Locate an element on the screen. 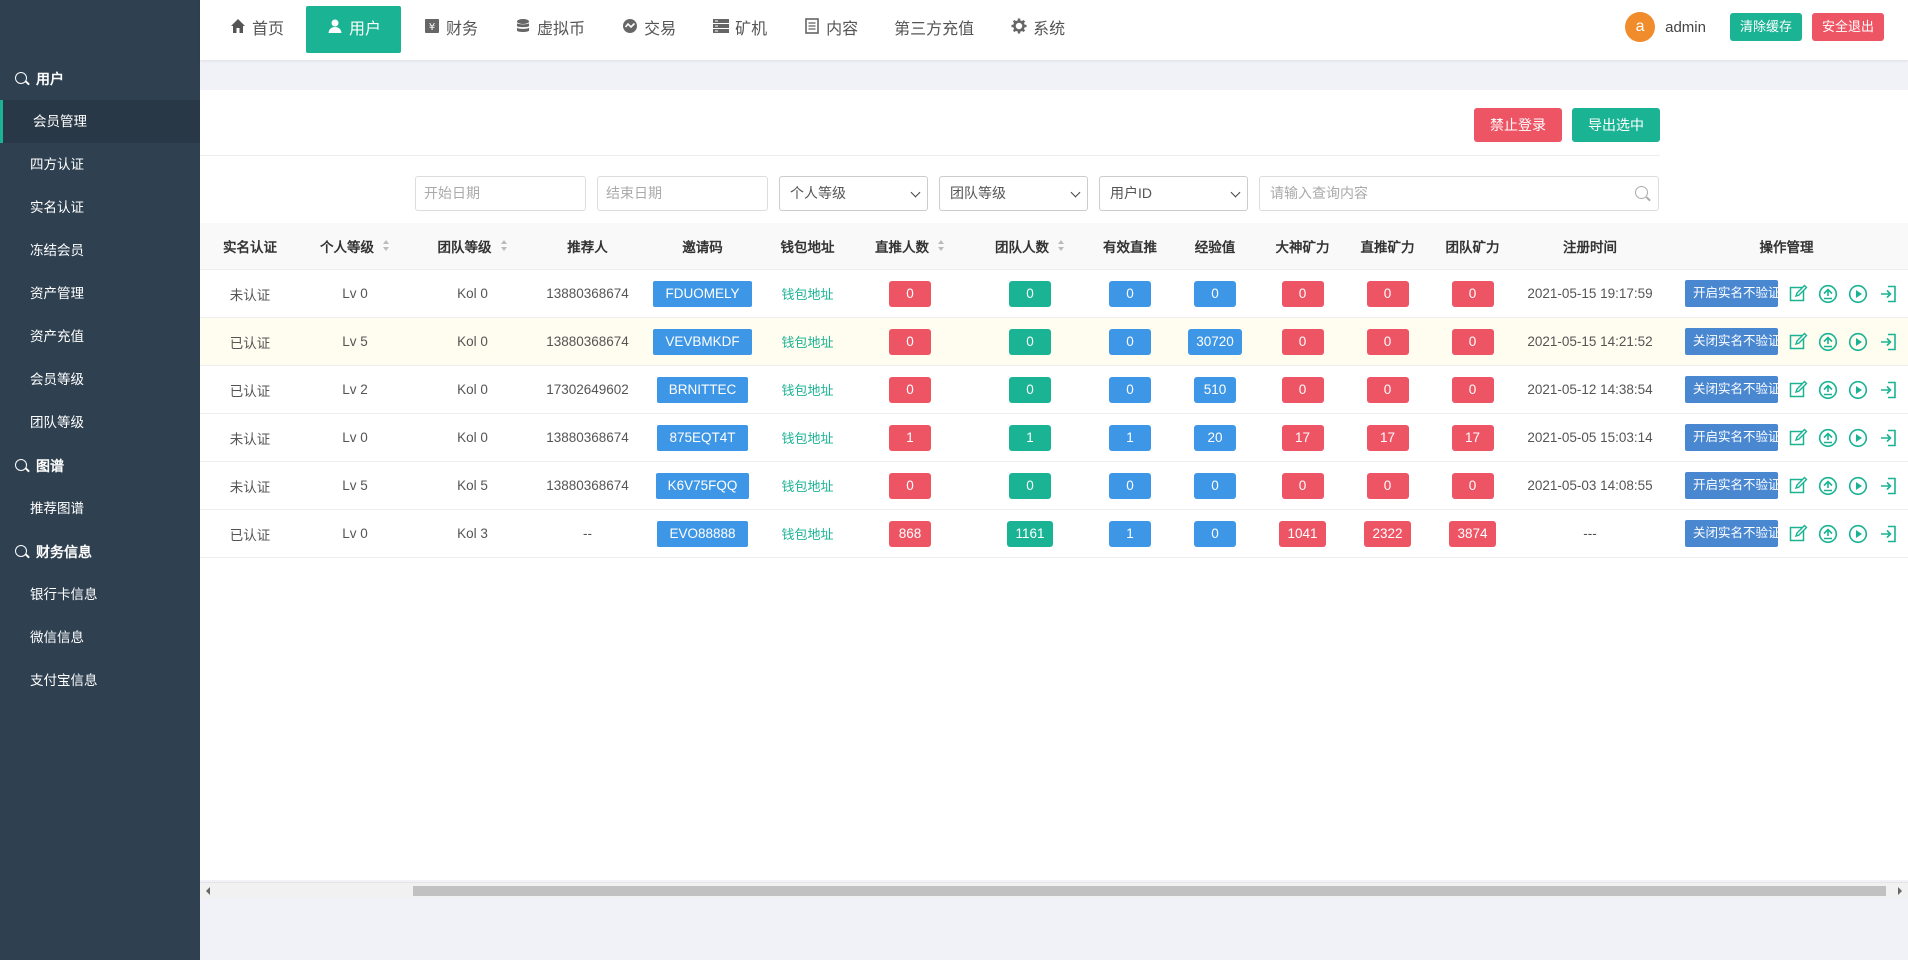 This screenshot has width=1908, height=960. clear-cache-button: 清除缓存 is located at coordinates (1765, 27).